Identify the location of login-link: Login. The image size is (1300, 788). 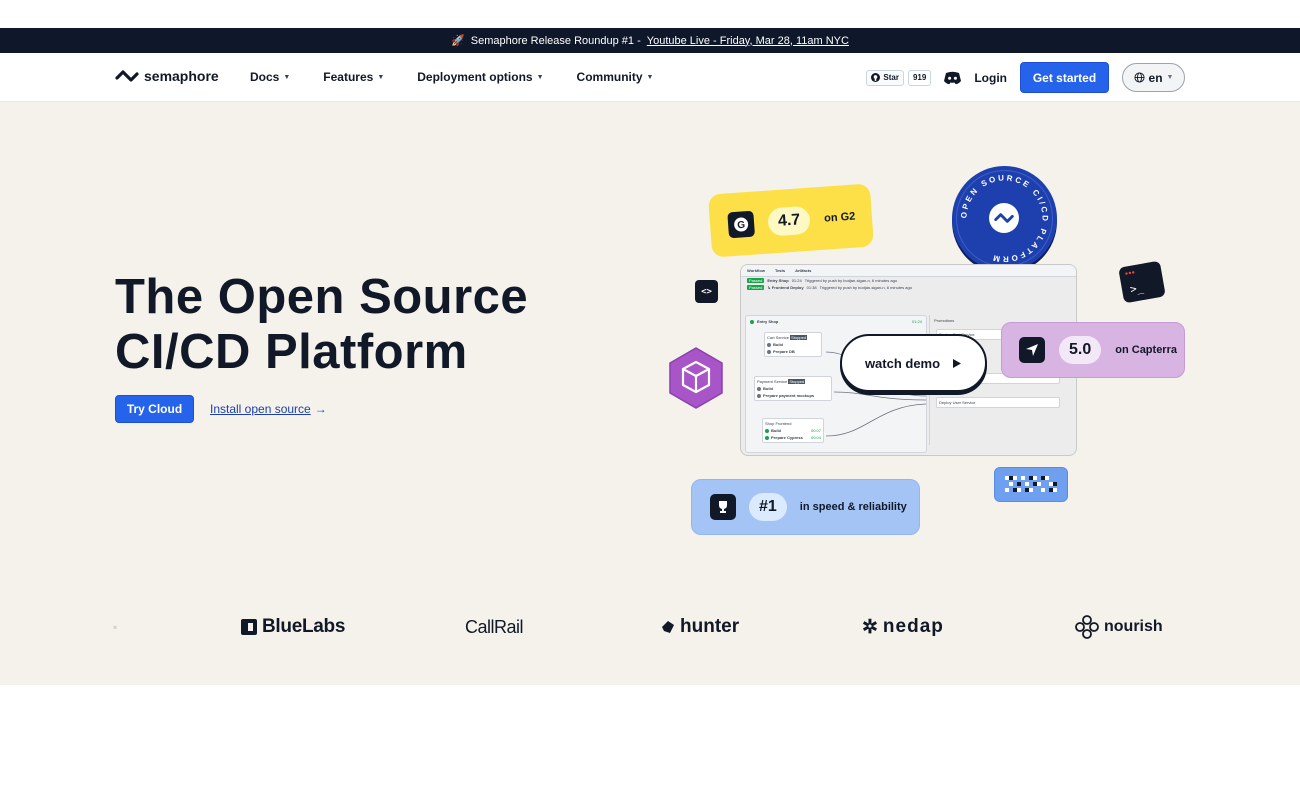
(990, 78).